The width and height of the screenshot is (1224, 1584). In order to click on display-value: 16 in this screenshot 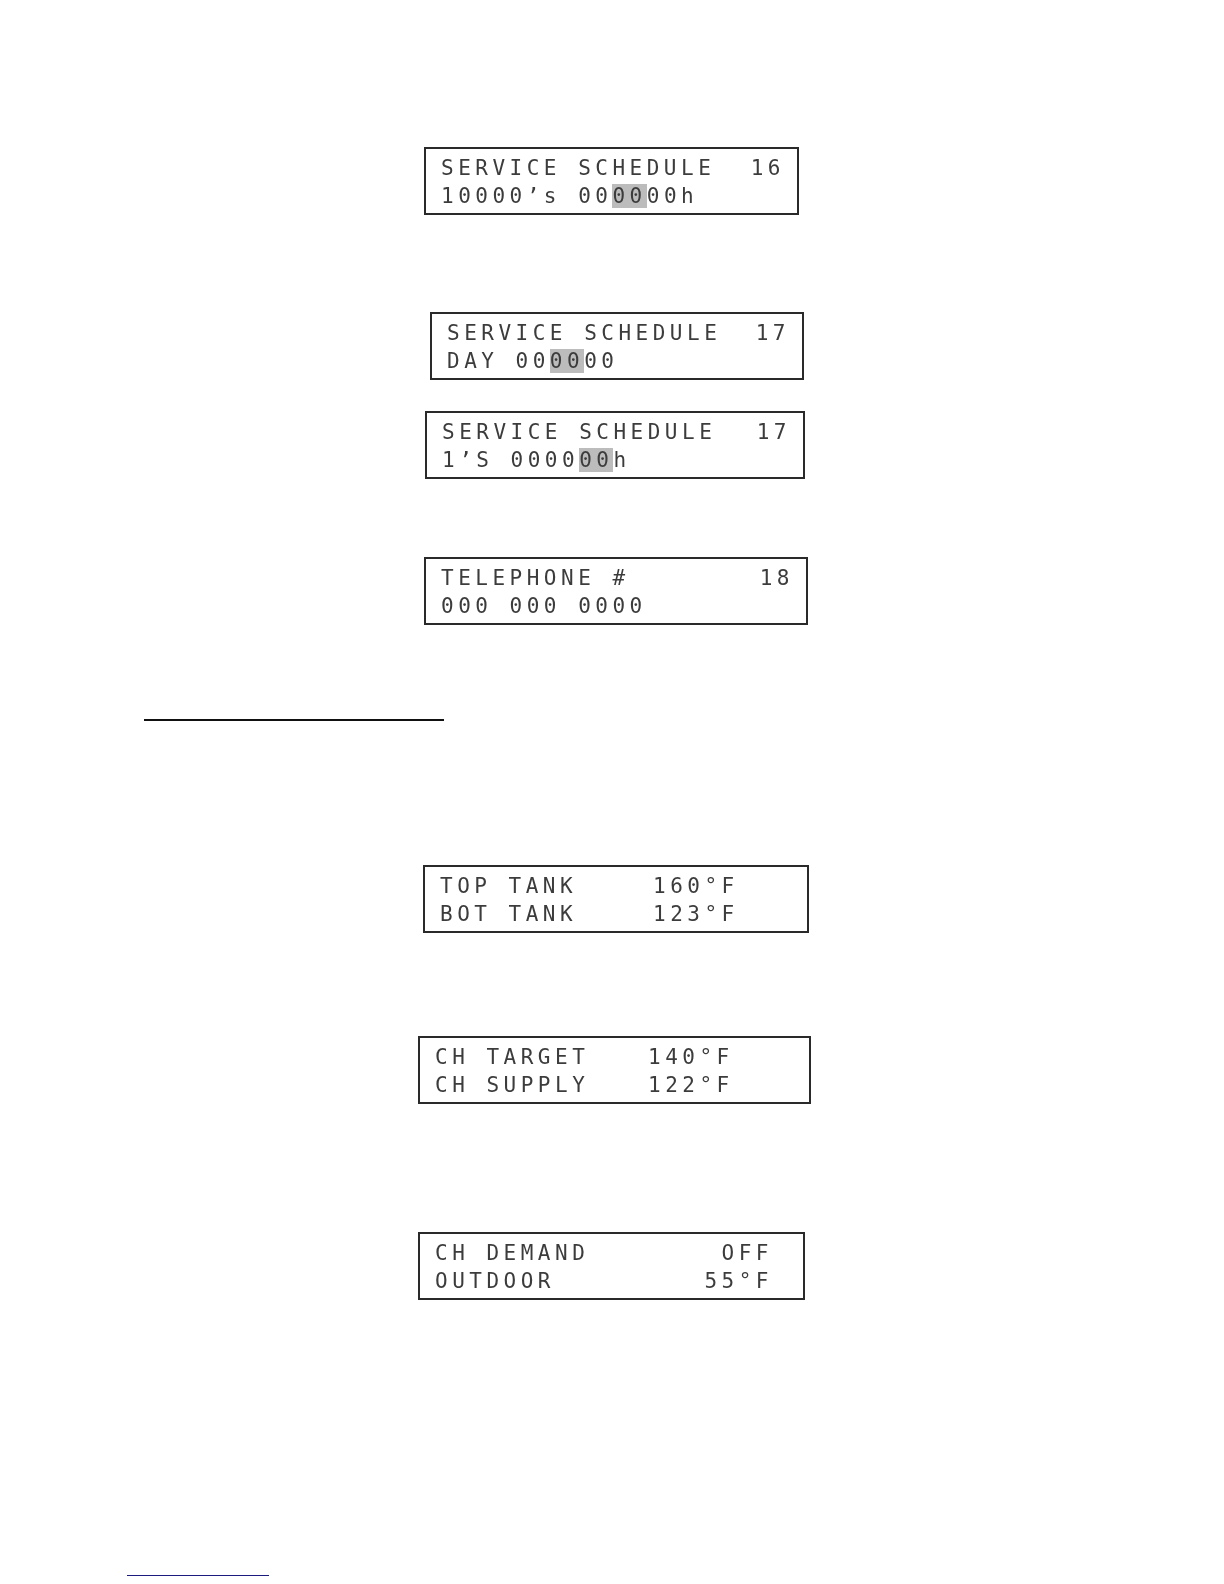, I will do `click(767, 168)`.